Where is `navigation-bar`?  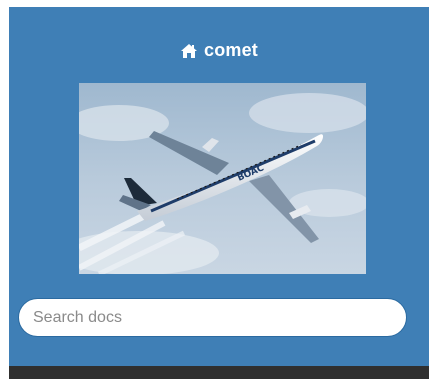 navigation-bar is located at coordinates (219, 372).